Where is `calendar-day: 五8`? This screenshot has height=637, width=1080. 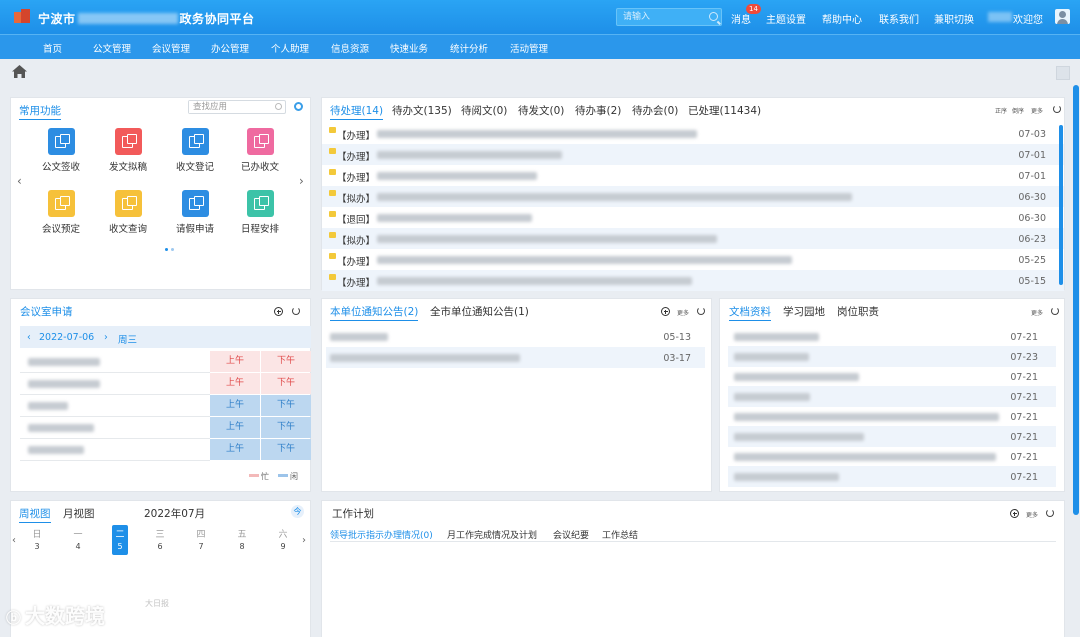 calendar-day: 五8 is located at coordinates (242, 539).